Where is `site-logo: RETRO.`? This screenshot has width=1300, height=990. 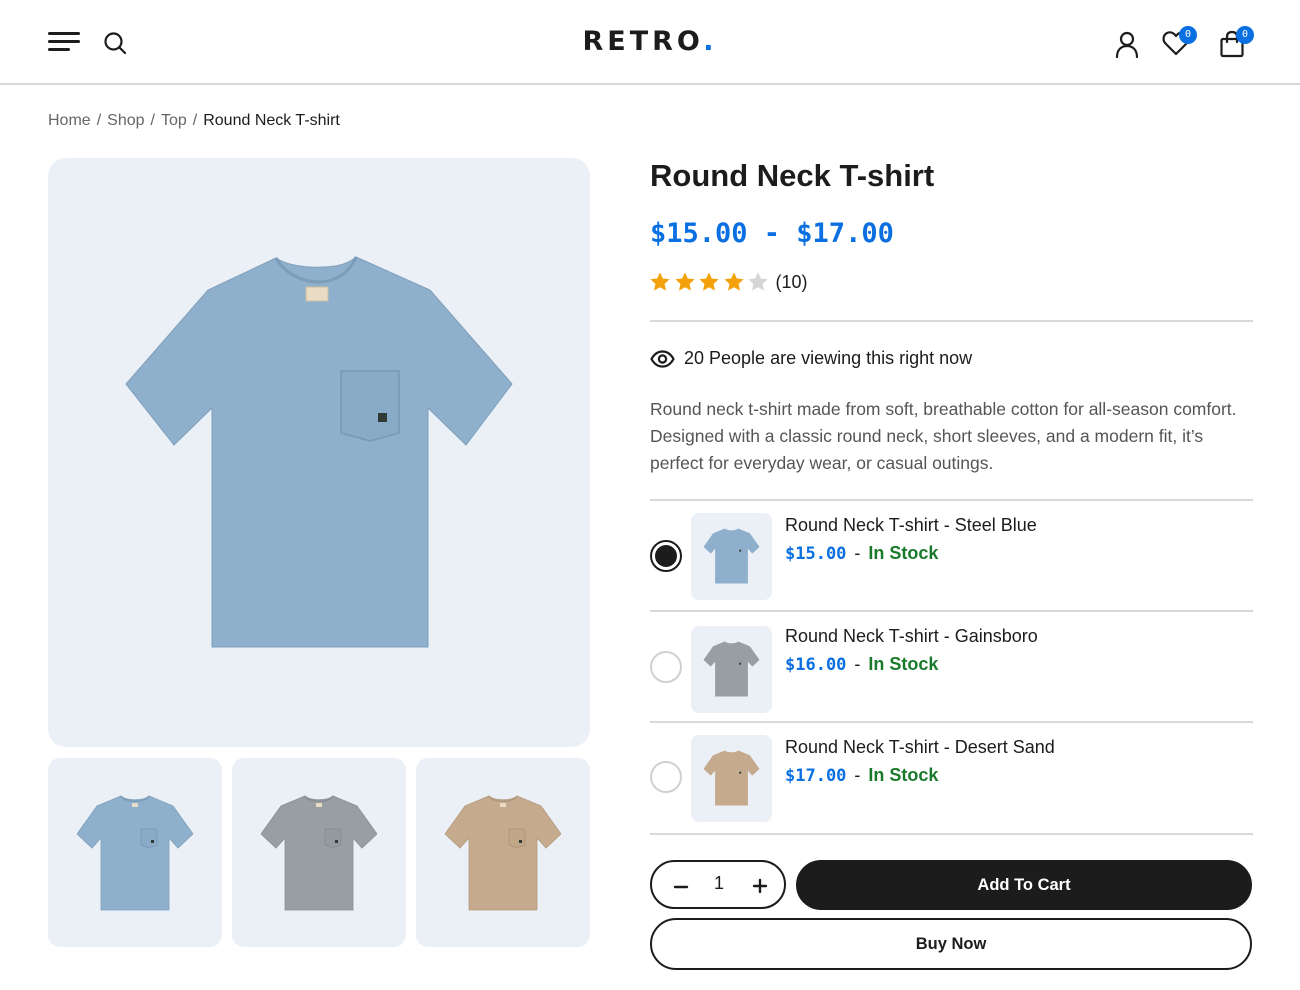
site-logo: RETRO. is located at coordinates (650, 41).